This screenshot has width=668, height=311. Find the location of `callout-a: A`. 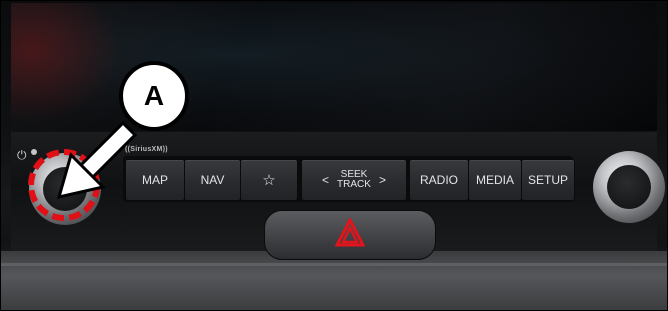

callout-a: A is located at coordinates (154, 96).